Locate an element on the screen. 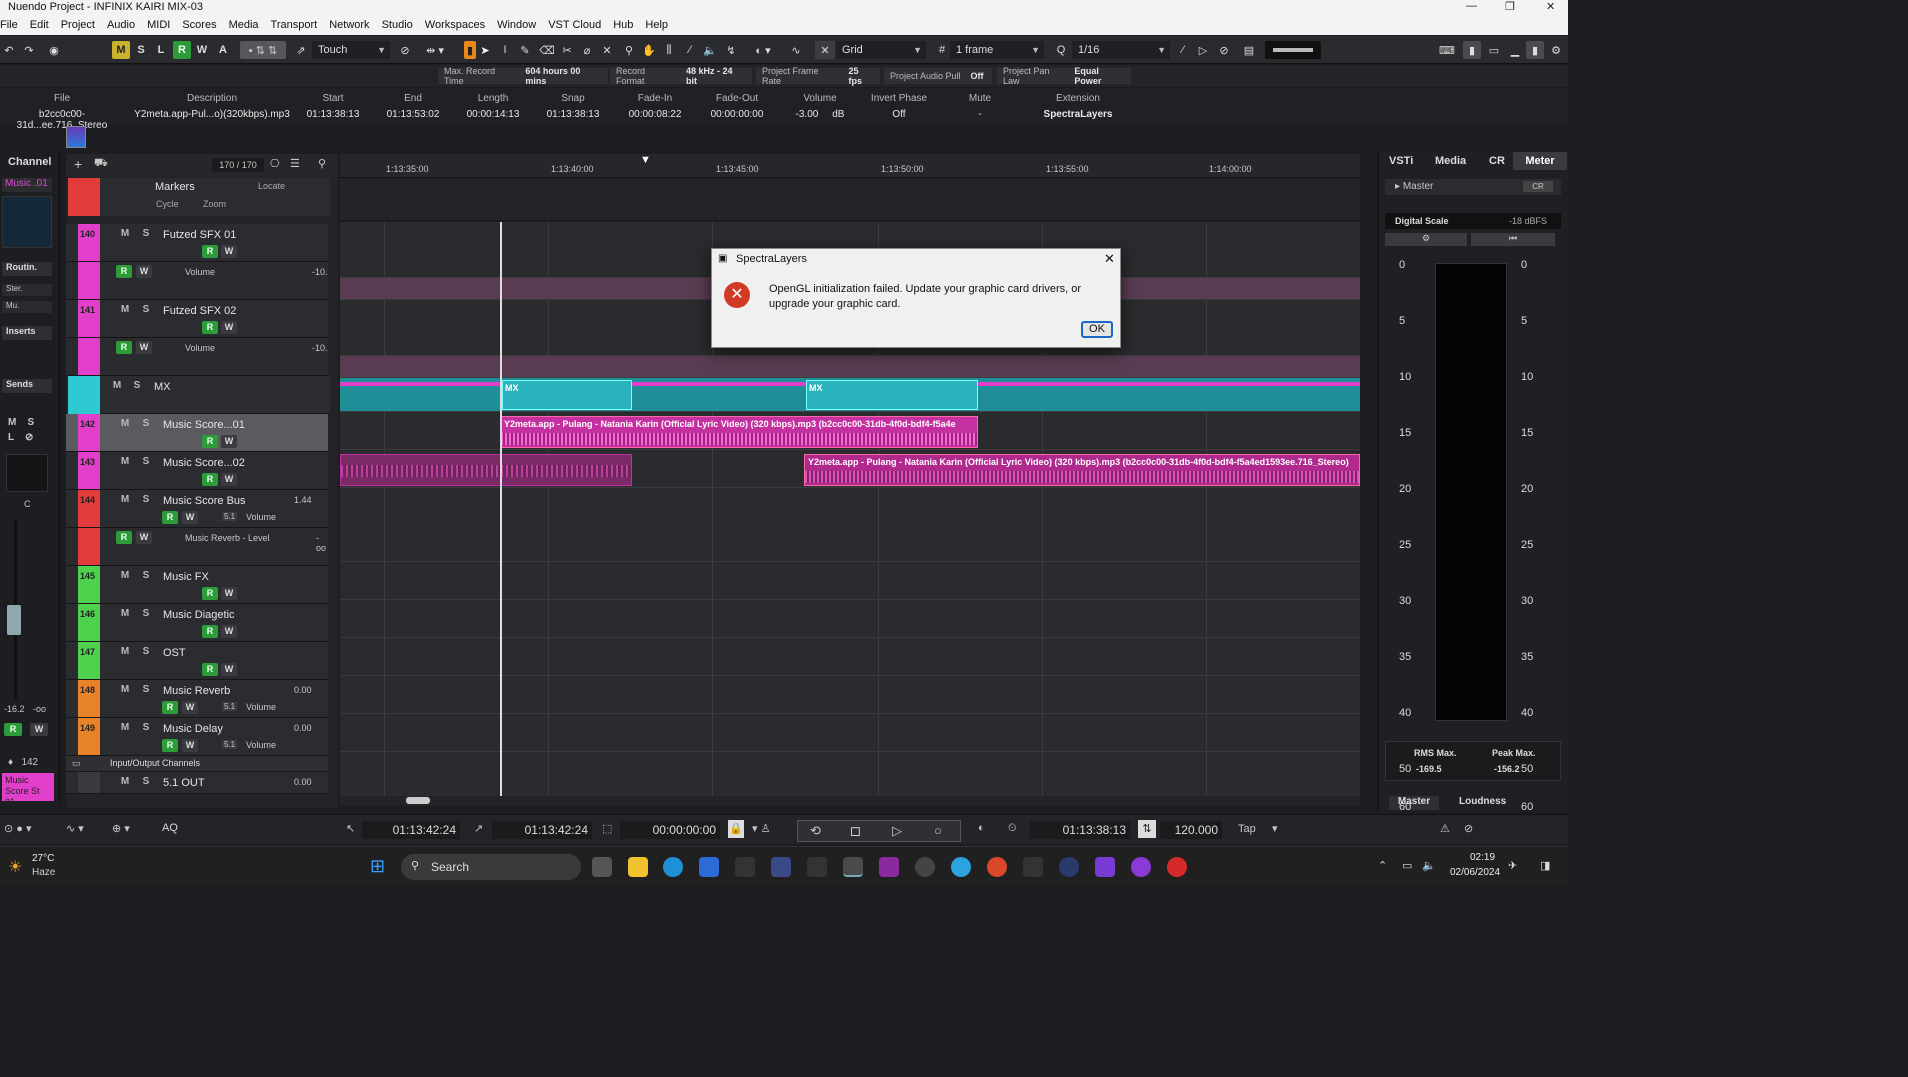  stop-icon: ◻ is located at coordinates (855, 831).